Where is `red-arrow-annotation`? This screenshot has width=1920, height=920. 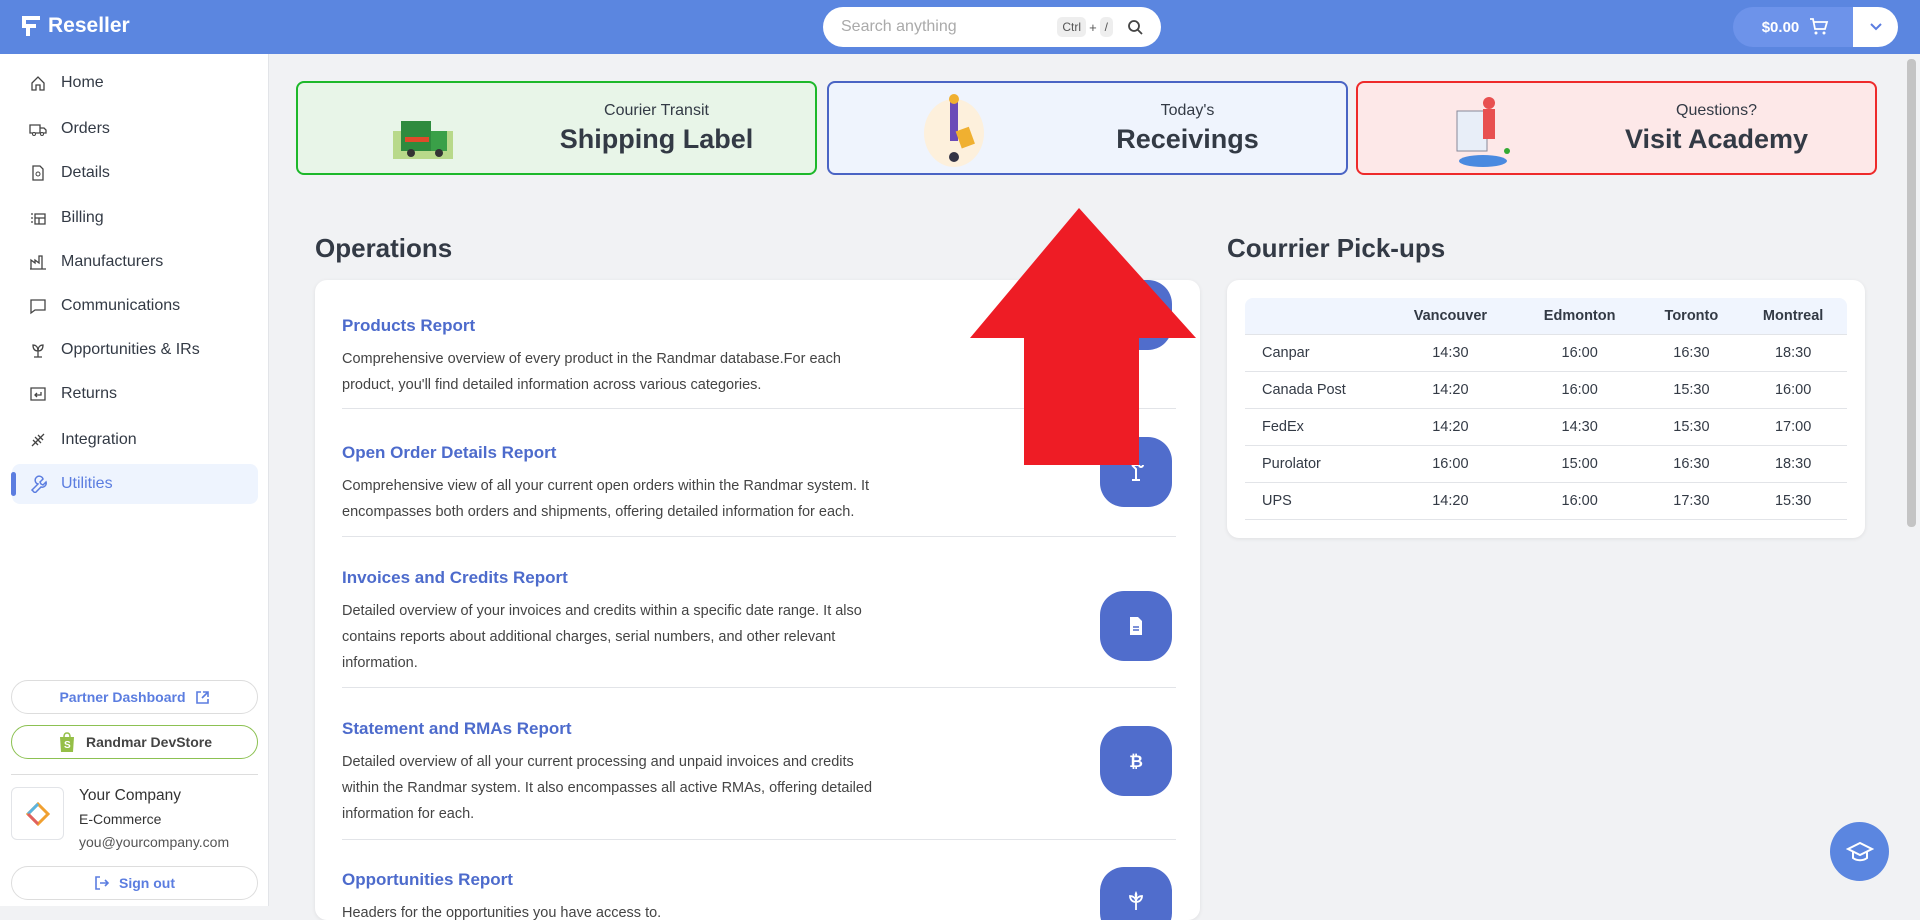
red-arrow-annotation is located at coordinates (1083, 336).